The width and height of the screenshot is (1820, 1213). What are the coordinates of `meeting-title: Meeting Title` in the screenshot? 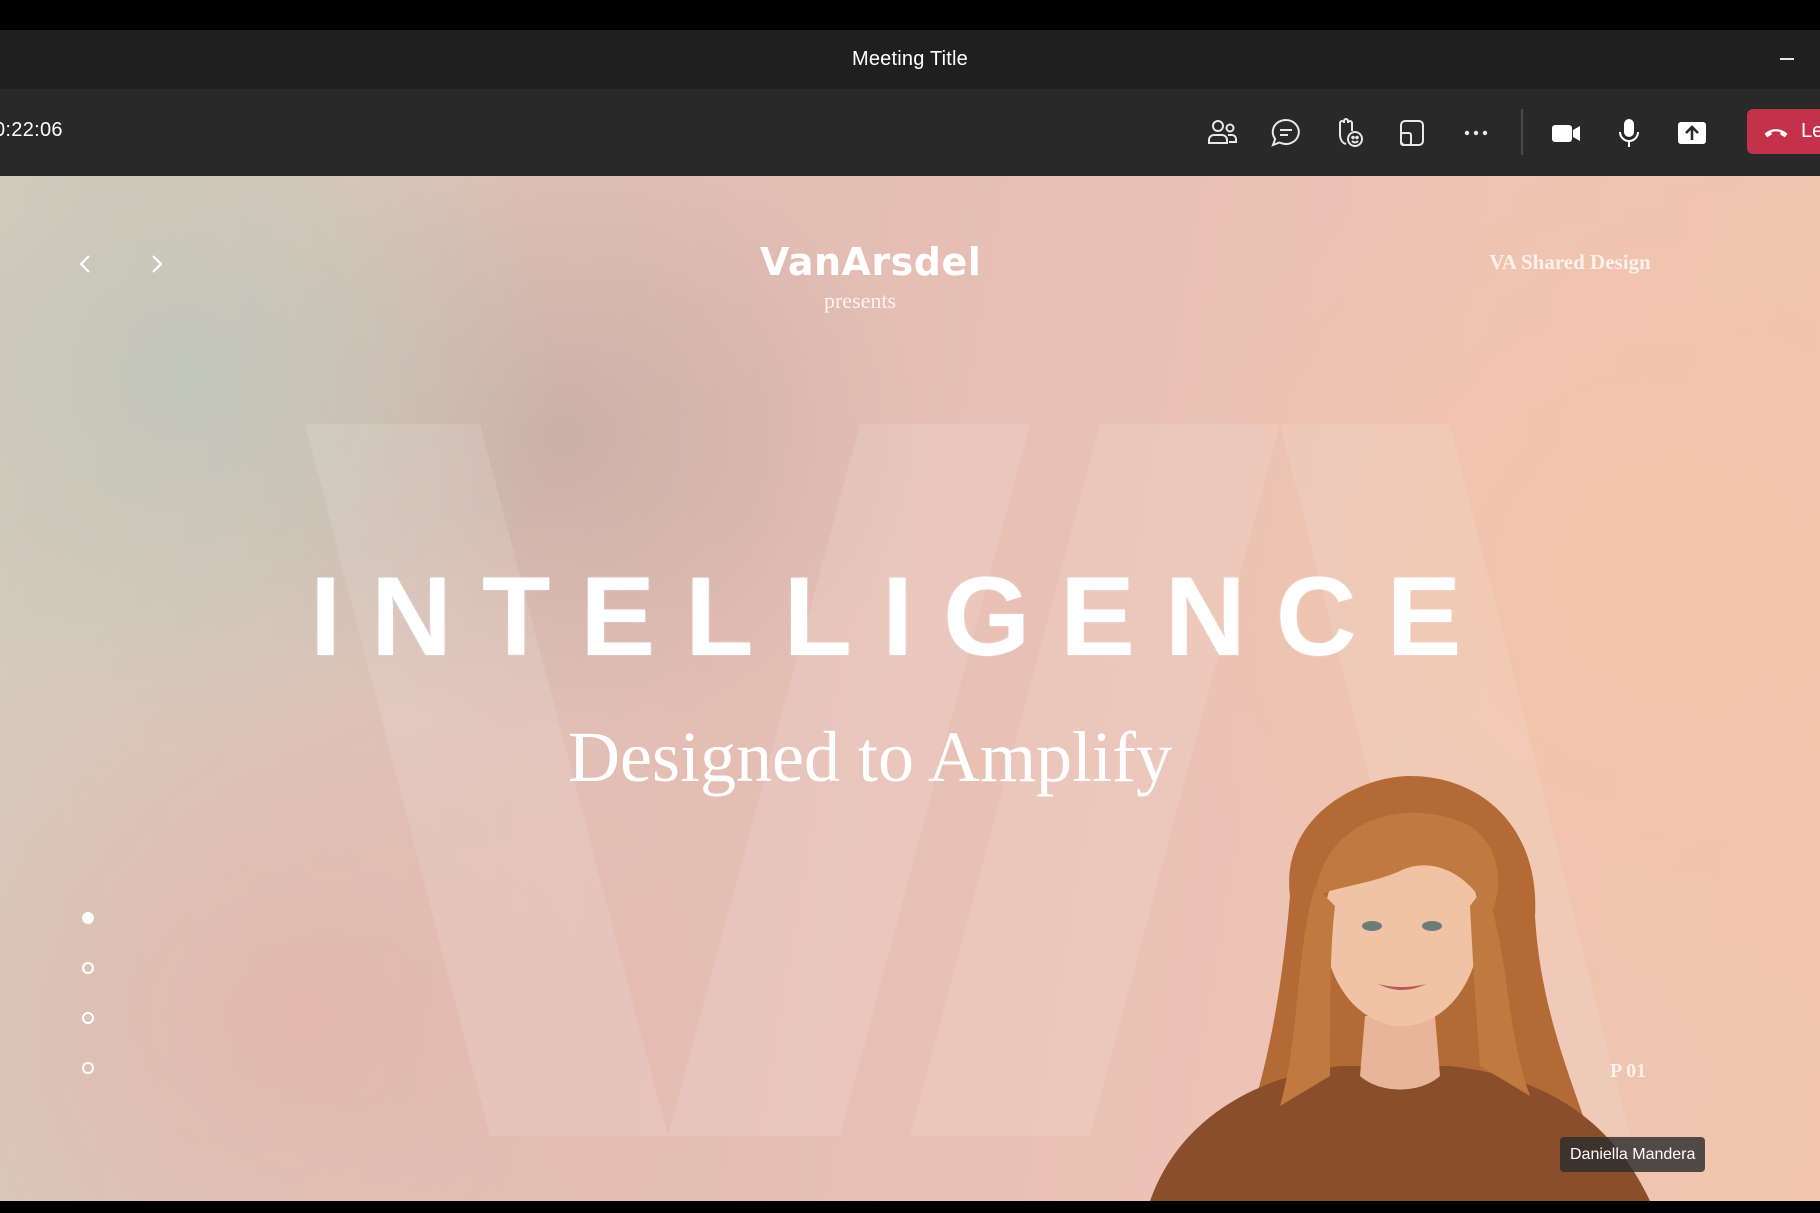 It's located at (910, 59).